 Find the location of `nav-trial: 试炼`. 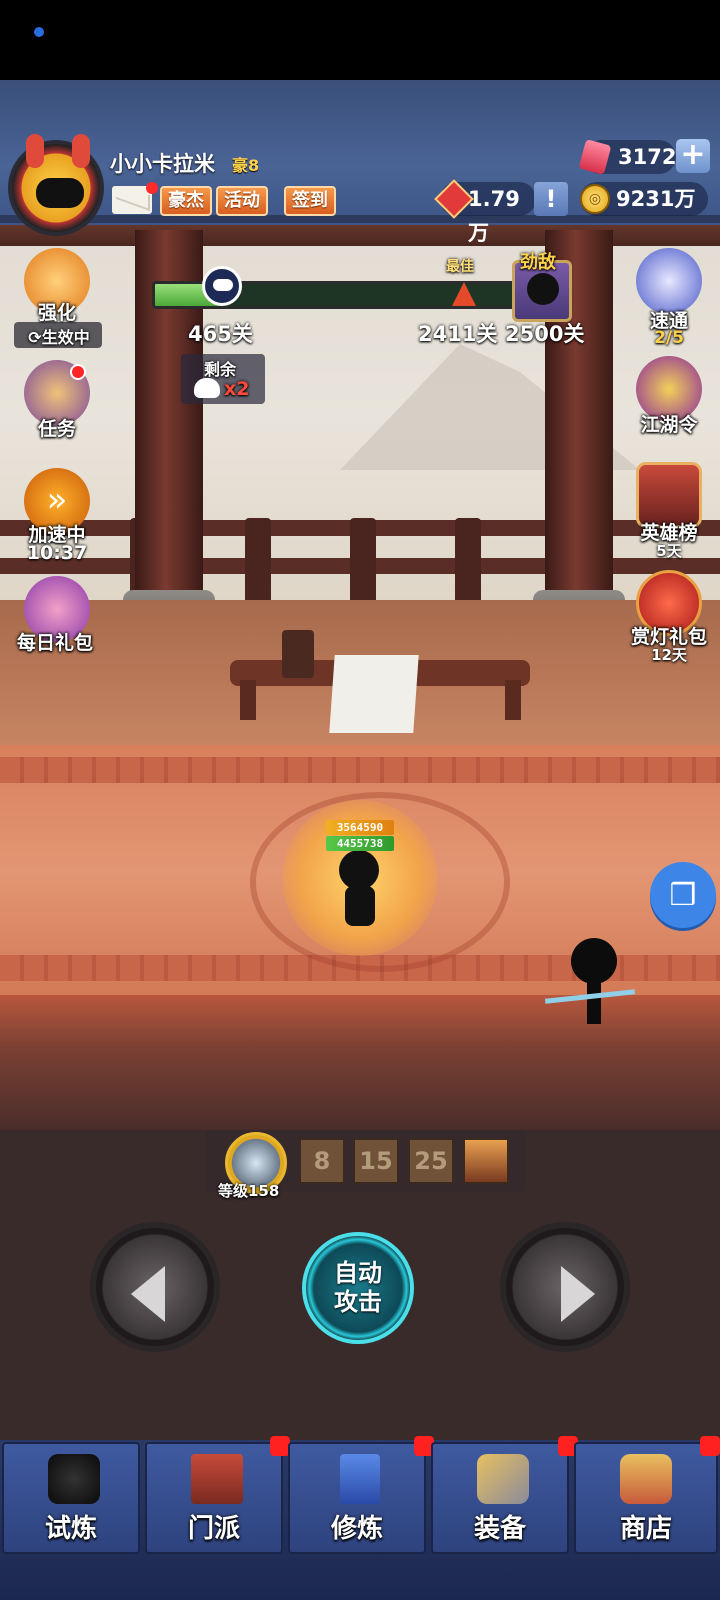

nav-trial: 试炼 is located at coordinates (71, 1498).